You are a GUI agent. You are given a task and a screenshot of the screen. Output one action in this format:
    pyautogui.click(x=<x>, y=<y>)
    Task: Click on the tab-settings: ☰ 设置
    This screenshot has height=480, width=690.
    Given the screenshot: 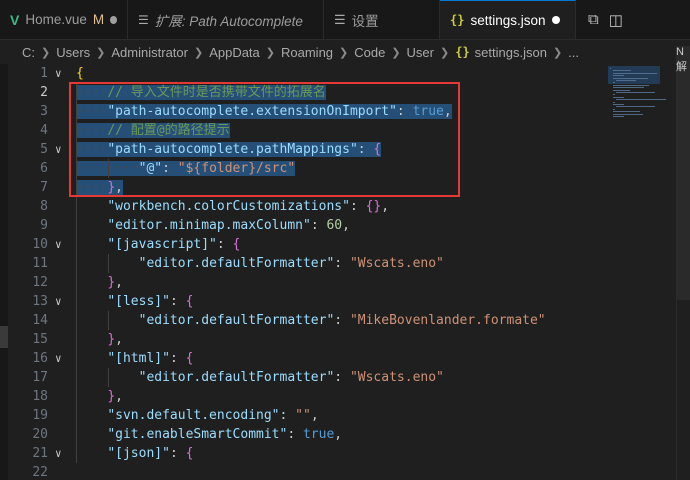 What is the action you would take?
    pyautogui.click(x=382, y=19)
    